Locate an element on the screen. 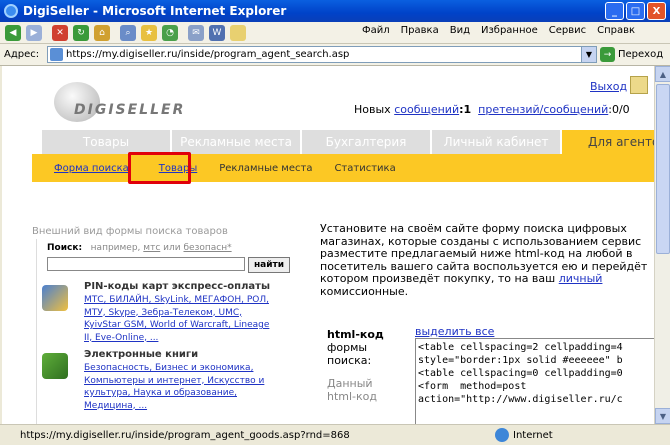 The width and height of the screenshot is (670, 445). maximize-button: □ is located at coordinates (635, 11).